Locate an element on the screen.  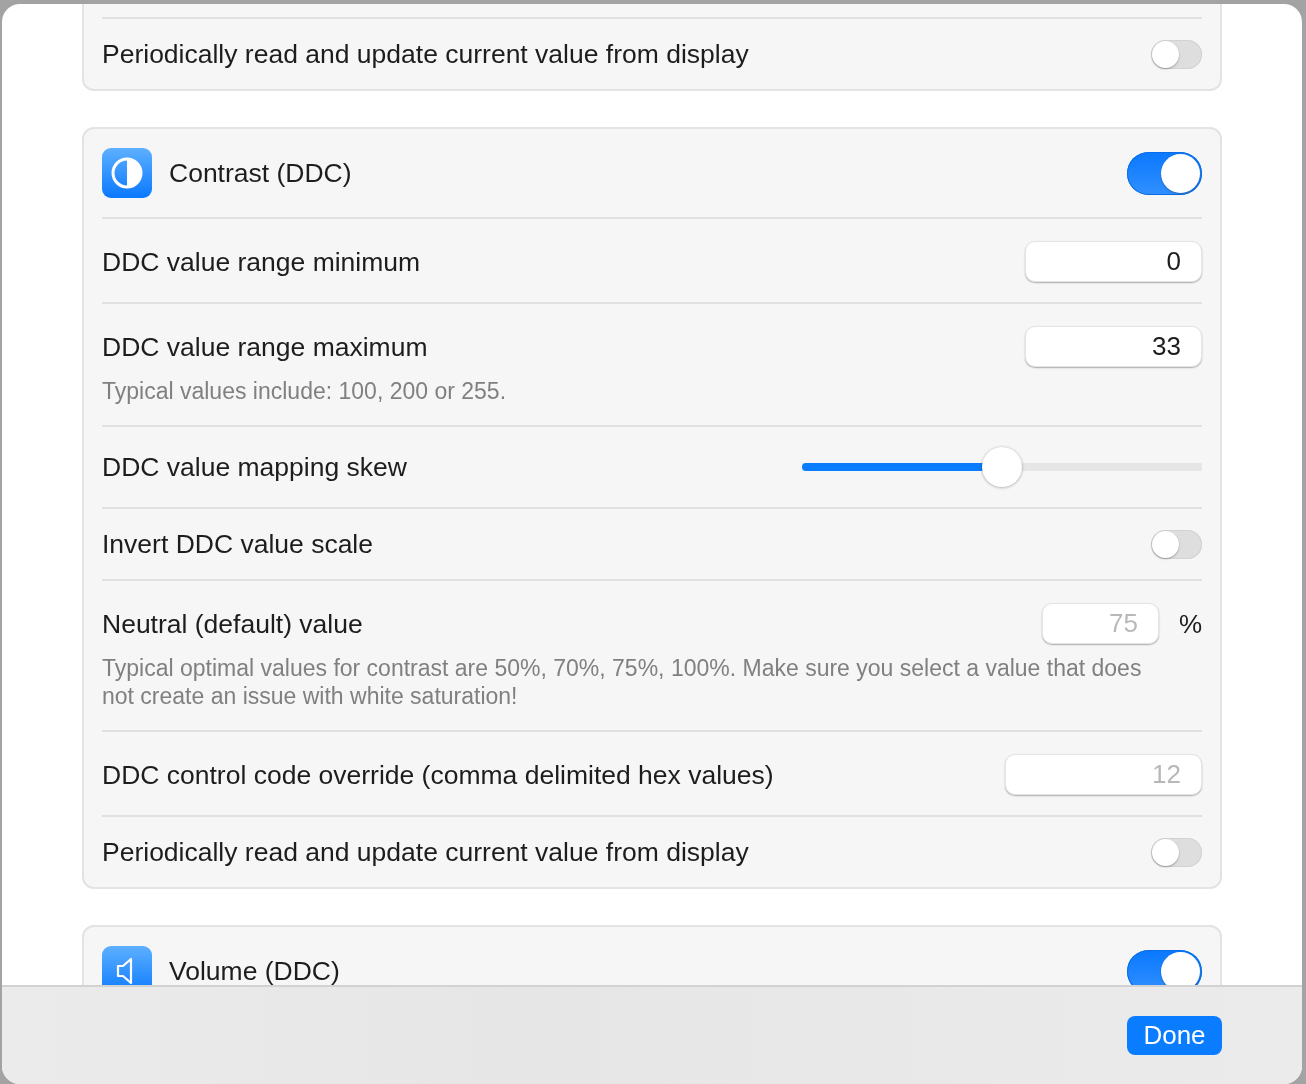
setting-label: DDC value range minimum is located at coordinates (261, 261).